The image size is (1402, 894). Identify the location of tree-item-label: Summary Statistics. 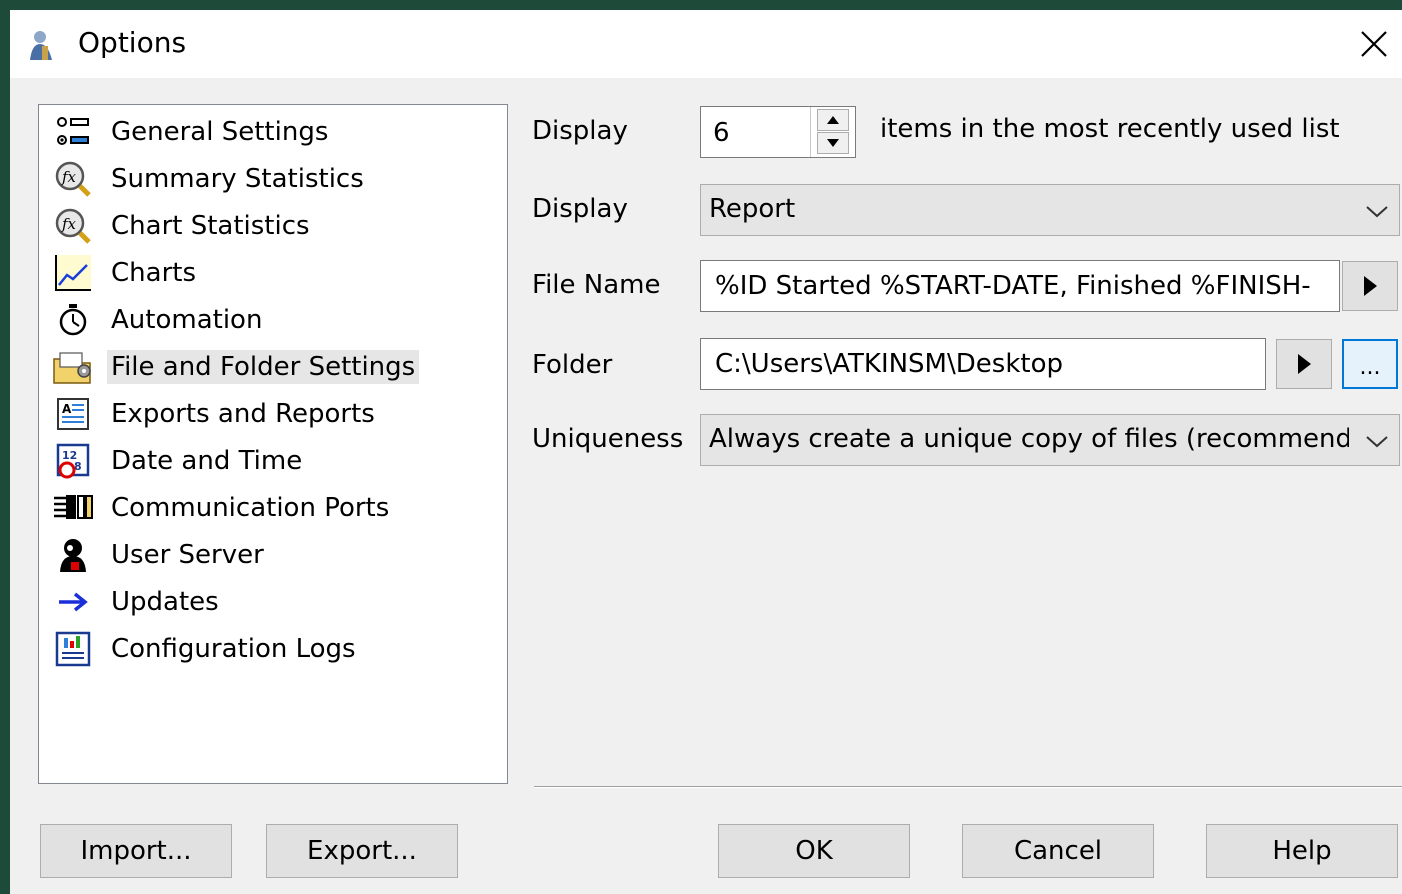
(237, 179).